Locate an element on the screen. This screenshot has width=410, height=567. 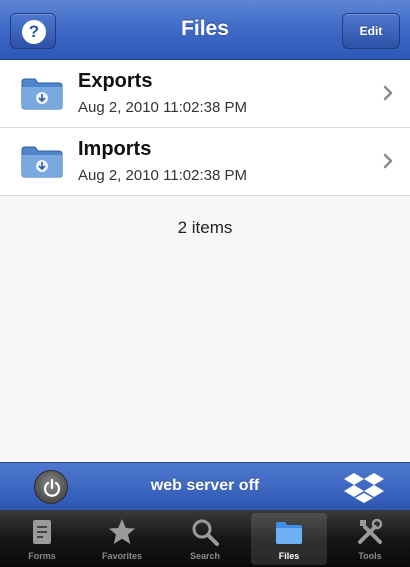
tab-label: Tools is located at coordinates (370, 556).